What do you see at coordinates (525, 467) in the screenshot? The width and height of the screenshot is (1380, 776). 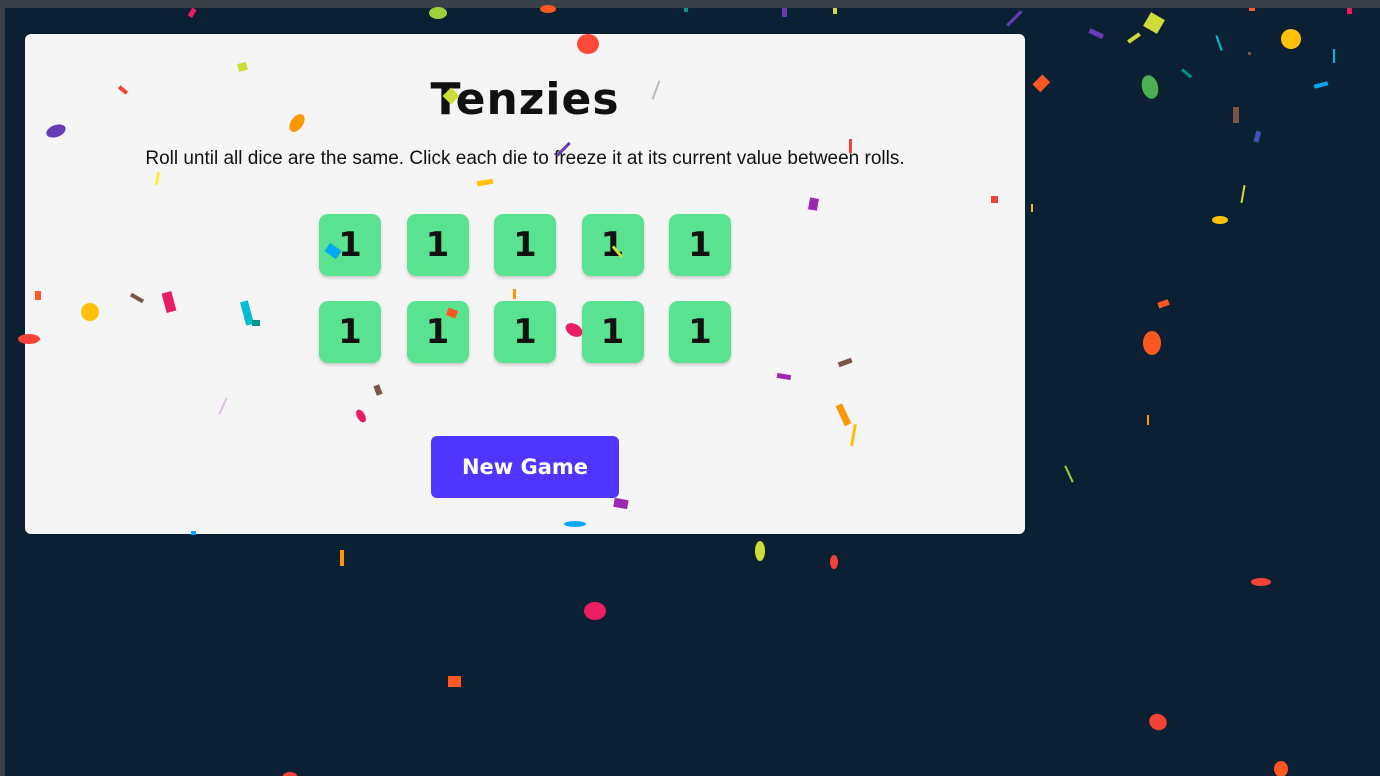 I see `new-game-button: New Game` at bounding box center [525, 467].